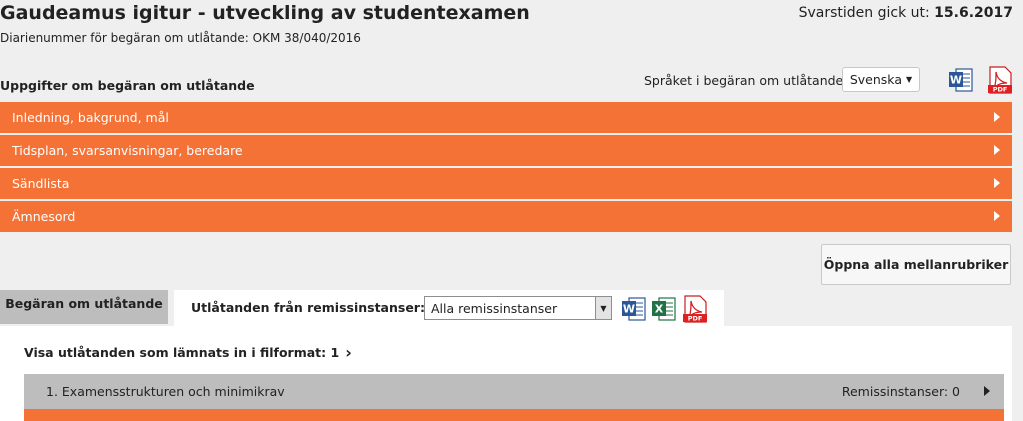 This screenshot has height=421, width=1023. Describe the element at coordinates (494, 308) in the screenshot. I see `remissinstans-selected: Alla remissinstanser` at that location.